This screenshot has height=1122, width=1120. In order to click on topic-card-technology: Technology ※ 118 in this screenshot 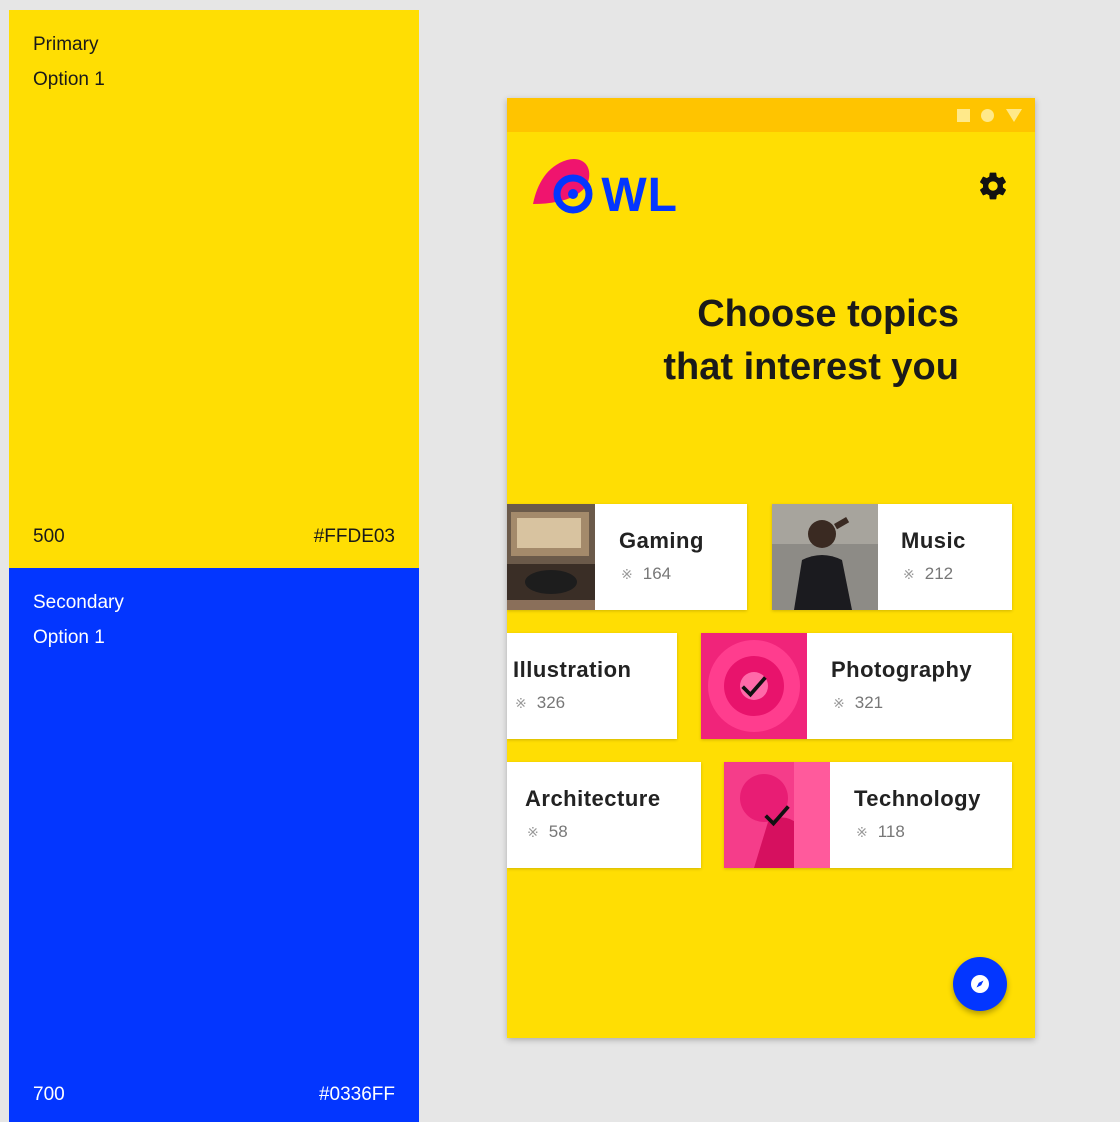, I will do `click(868, 815)`.